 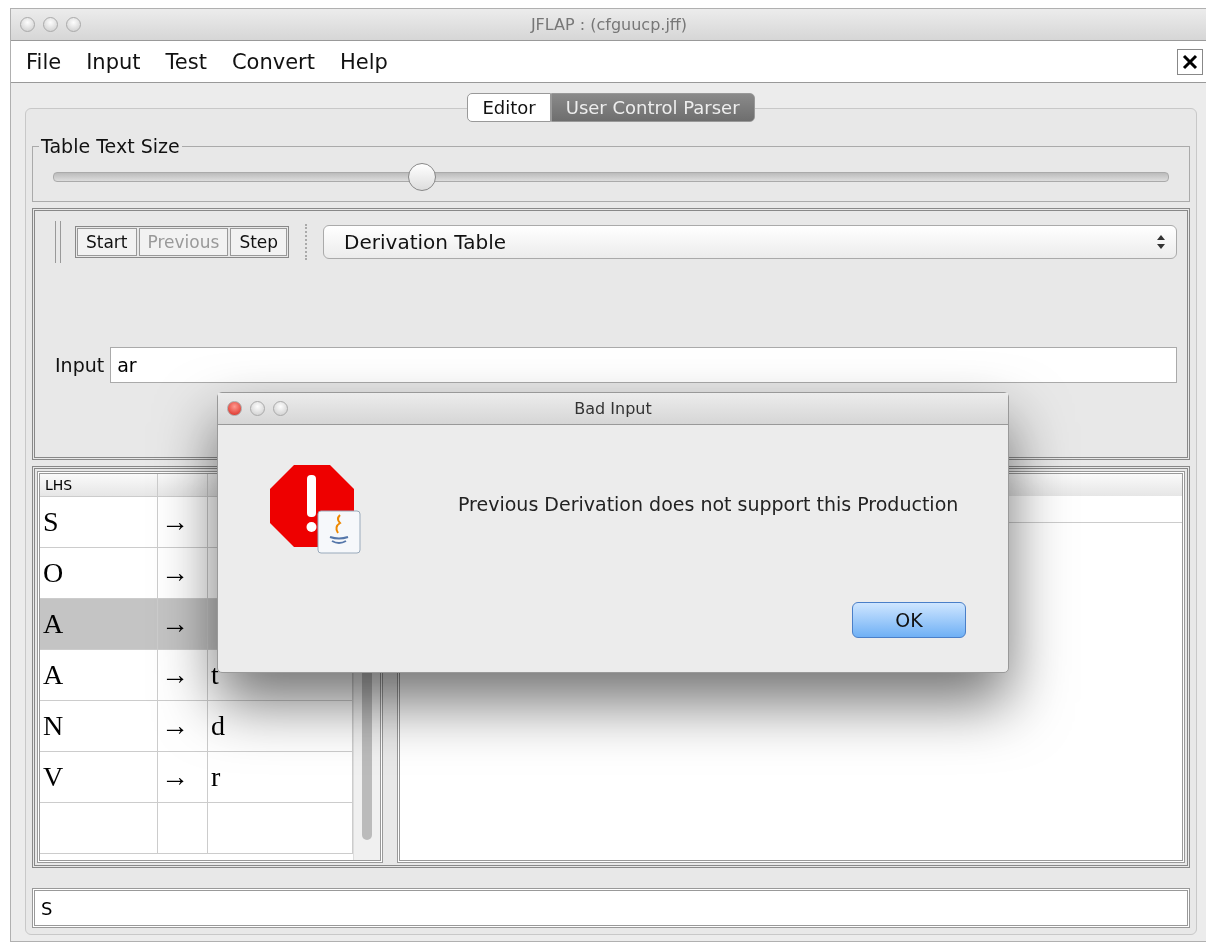 I want to click on menu-item: File, so click(x=46, y=61).